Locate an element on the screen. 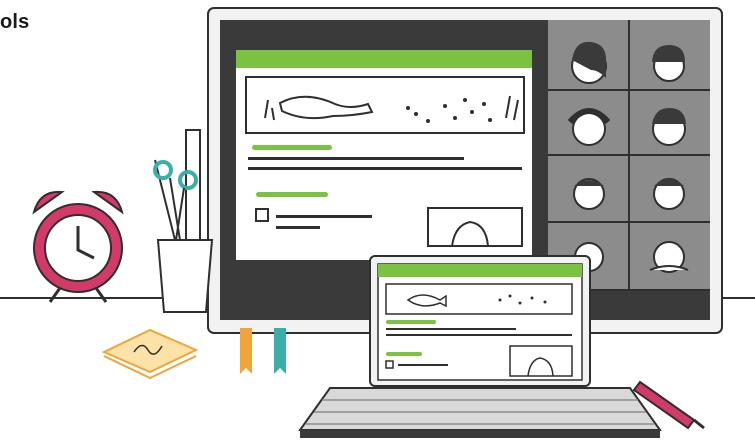 This screenshot has width=755, height=443. alarm-clock-icon is located at coordinates (78, 246).